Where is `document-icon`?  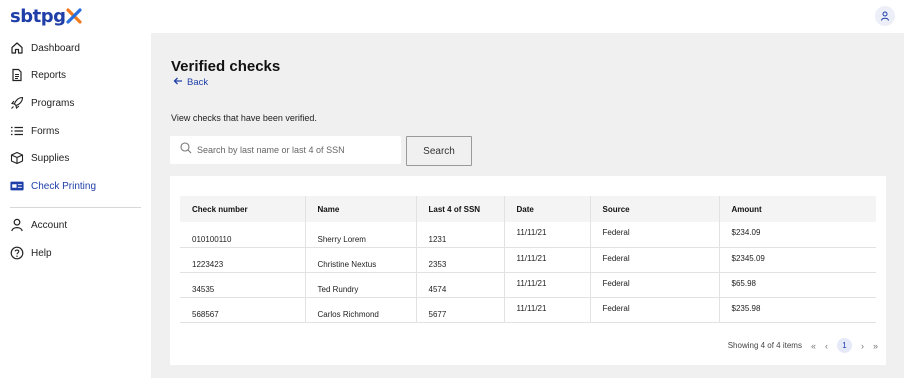 document-icon is located at coordinates (17, 75).